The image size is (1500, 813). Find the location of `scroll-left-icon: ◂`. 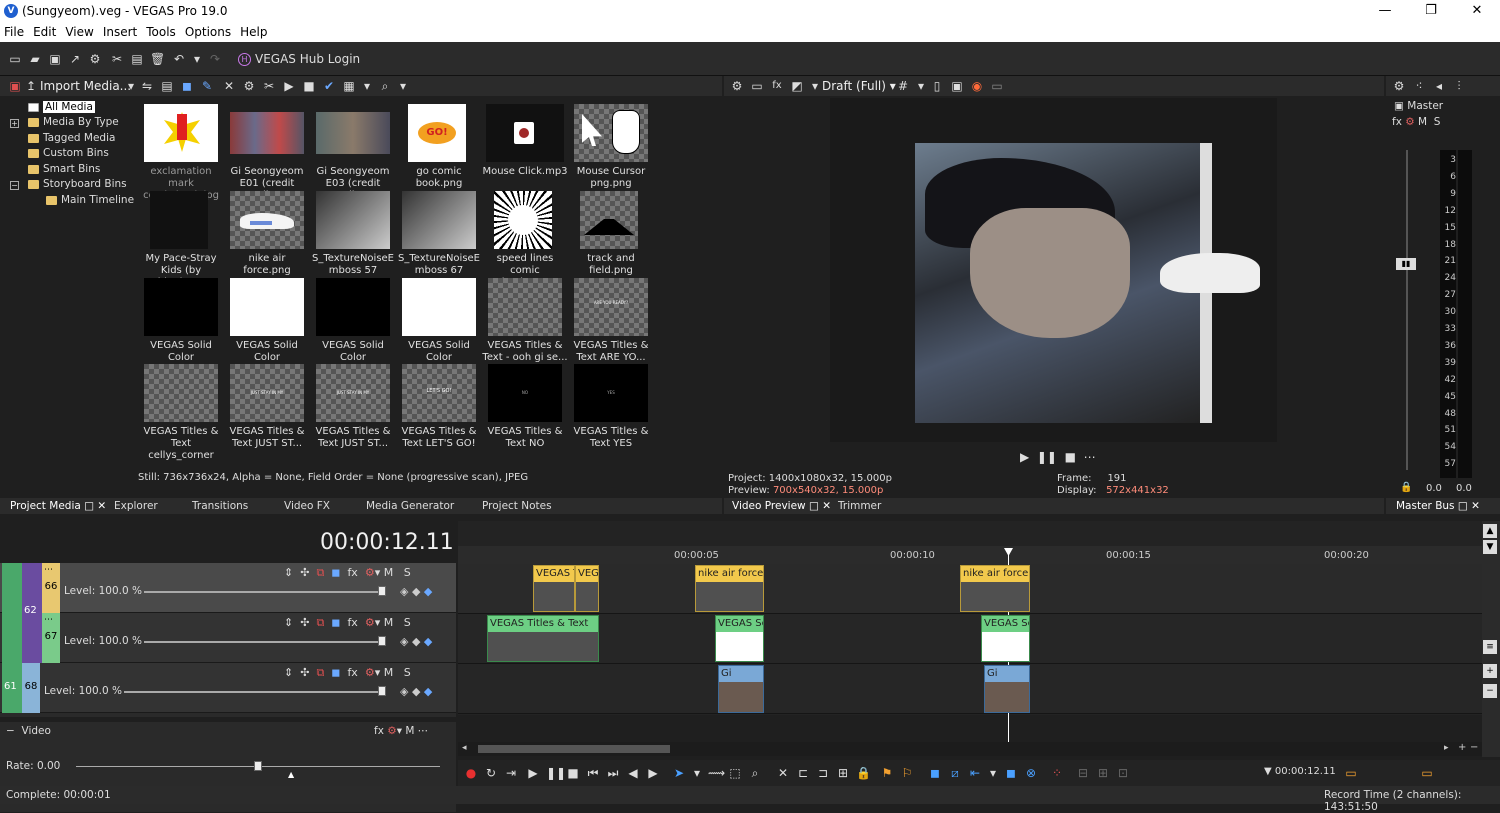

scroll-left-icon: ◂ is located at coordinates (464, 748).